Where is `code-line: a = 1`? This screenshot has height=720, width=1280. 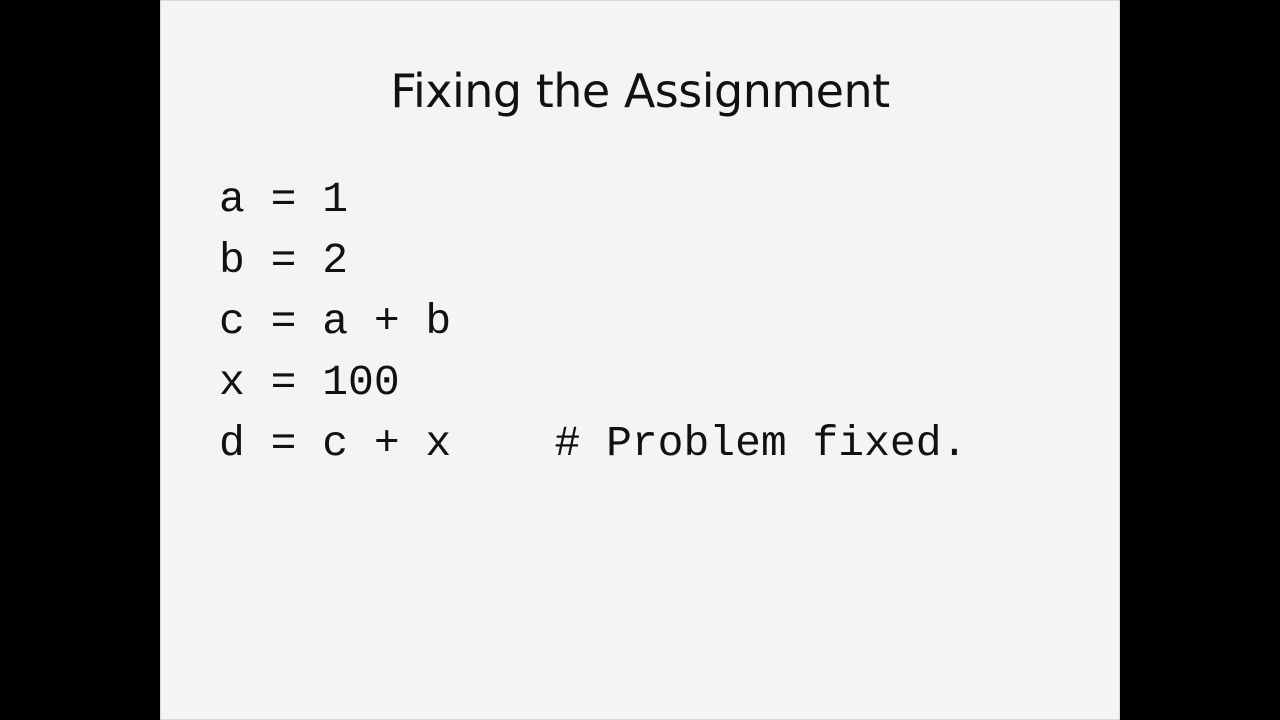 code-line: a = 1 is located at coordinates (284, 199).